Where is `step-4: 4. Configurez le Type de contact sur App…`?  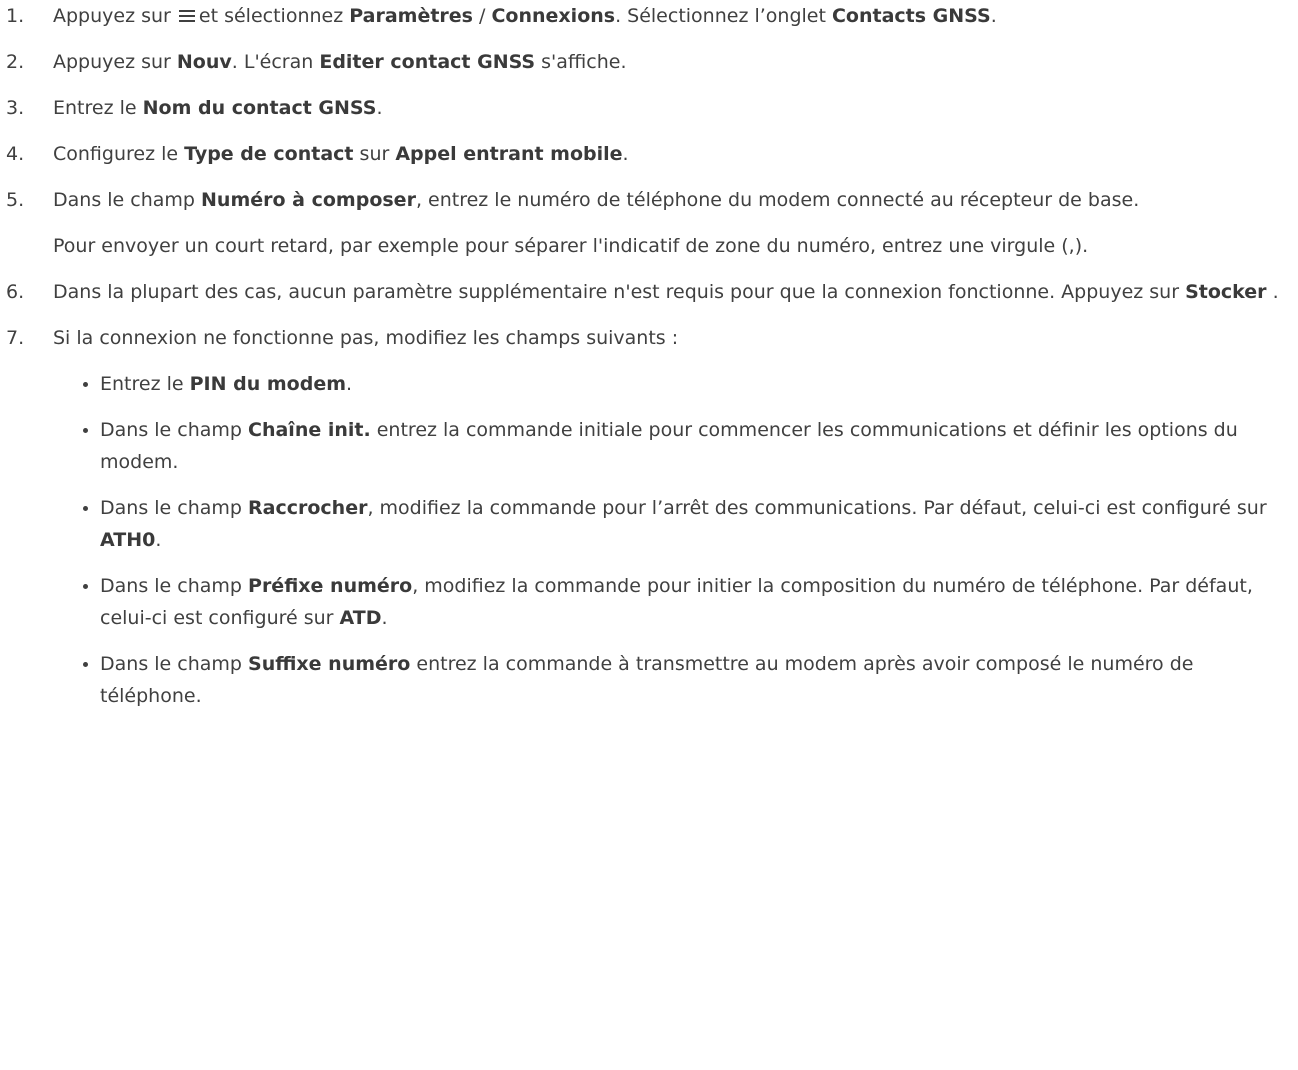 step-4: 4. Configurez le Type de contact sur App… is located at coordinates (649, 154).